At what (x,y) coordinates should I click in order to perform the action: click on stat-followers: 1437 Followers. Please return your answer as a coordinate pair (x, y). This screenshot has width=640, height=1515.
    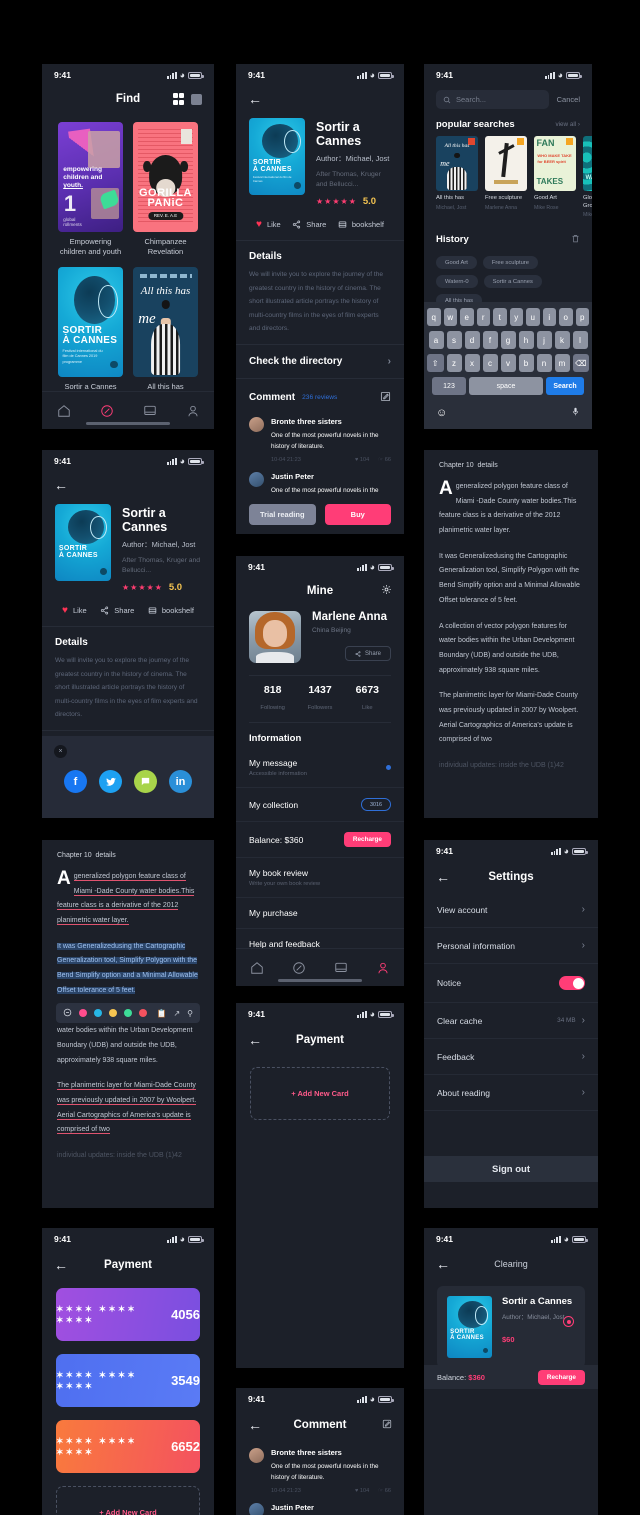
    Looking at the image, I should click on (319, 699).